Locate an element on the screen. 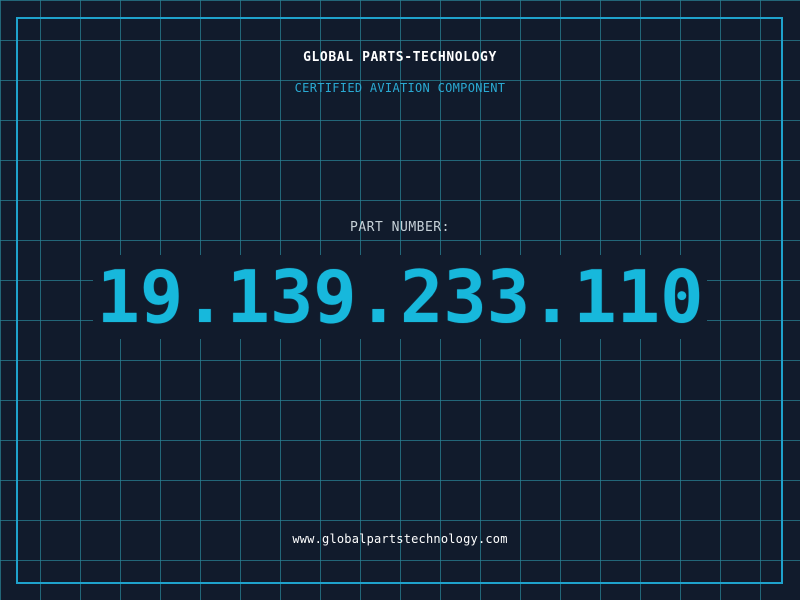  website-url: www.globalpartstechnology.com is located at coordinates (400, 539).